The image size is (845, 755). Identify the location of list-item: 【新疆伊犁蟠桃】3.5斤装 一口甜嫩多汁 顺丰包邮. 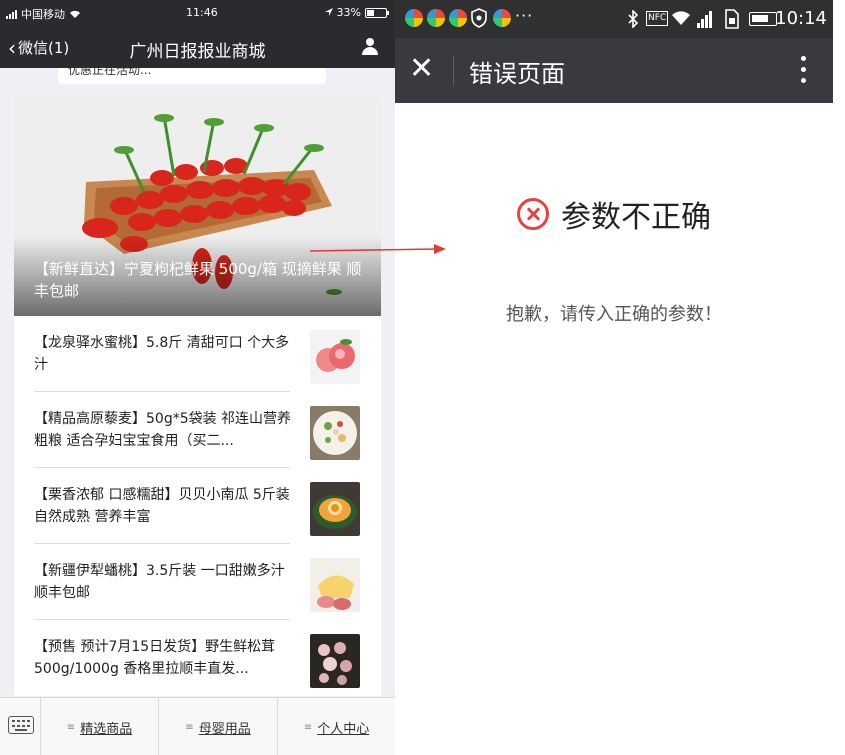
(199, 582).